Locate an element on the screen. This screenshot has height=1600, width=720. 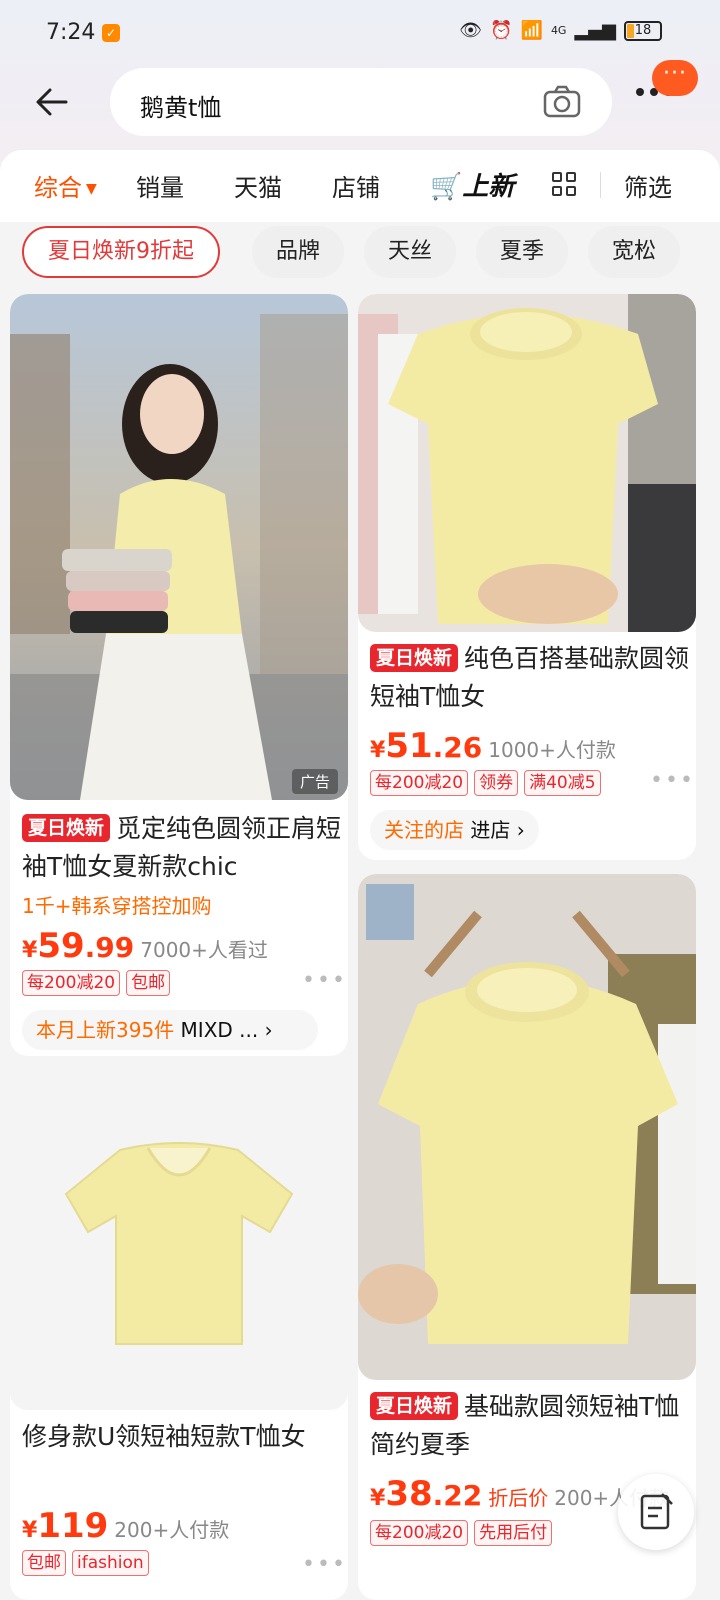
ad-label: 广告 is located at coordinates (314, 781).